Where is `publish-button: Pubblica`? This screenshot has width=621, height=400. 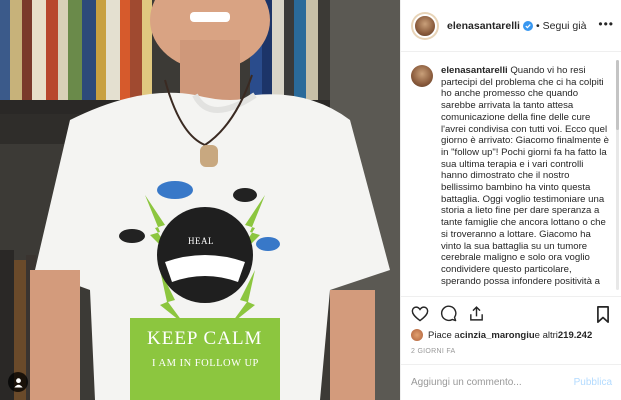 publish-button: Pubblica is located at coordinates (593, 382).